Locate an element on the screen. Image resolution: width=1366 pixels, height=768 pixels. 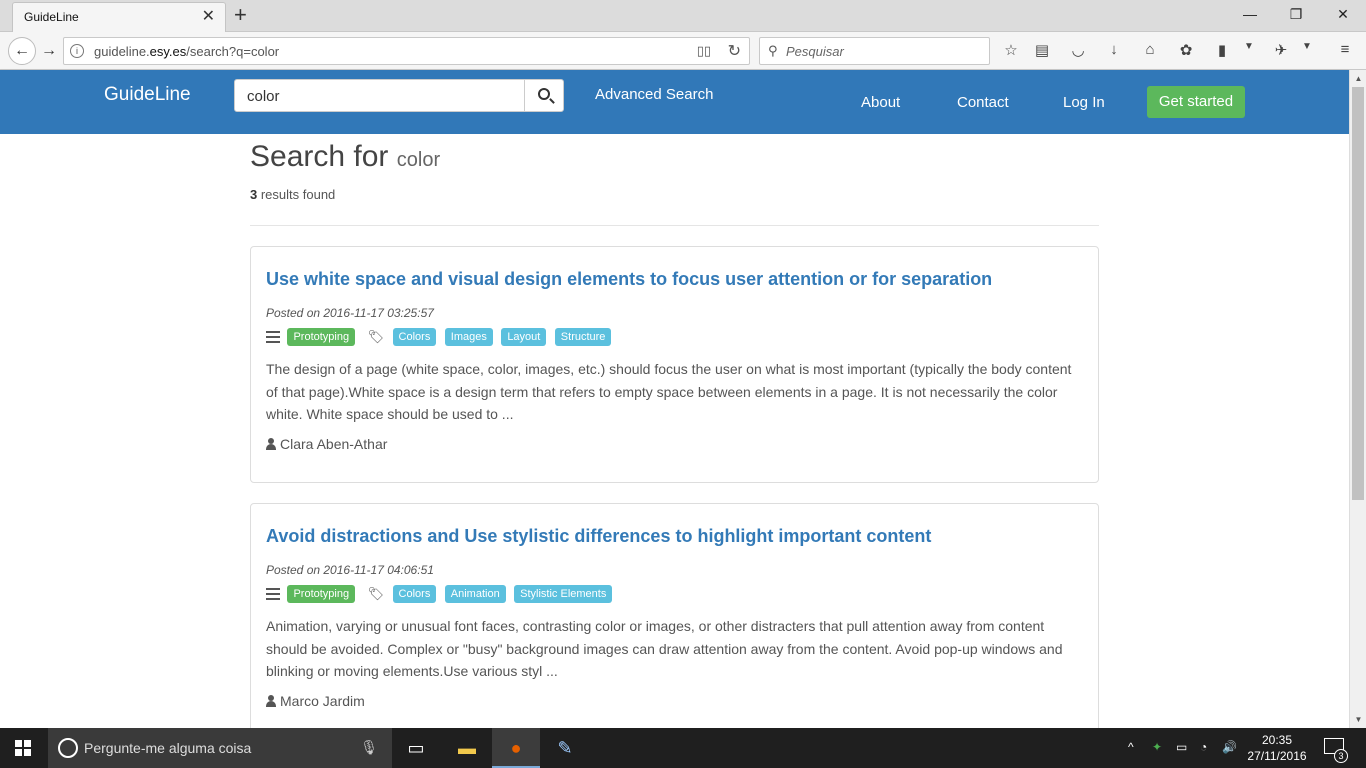
url-text: guideline.esy.es/search?q=color is located at coordinates (187, 51).